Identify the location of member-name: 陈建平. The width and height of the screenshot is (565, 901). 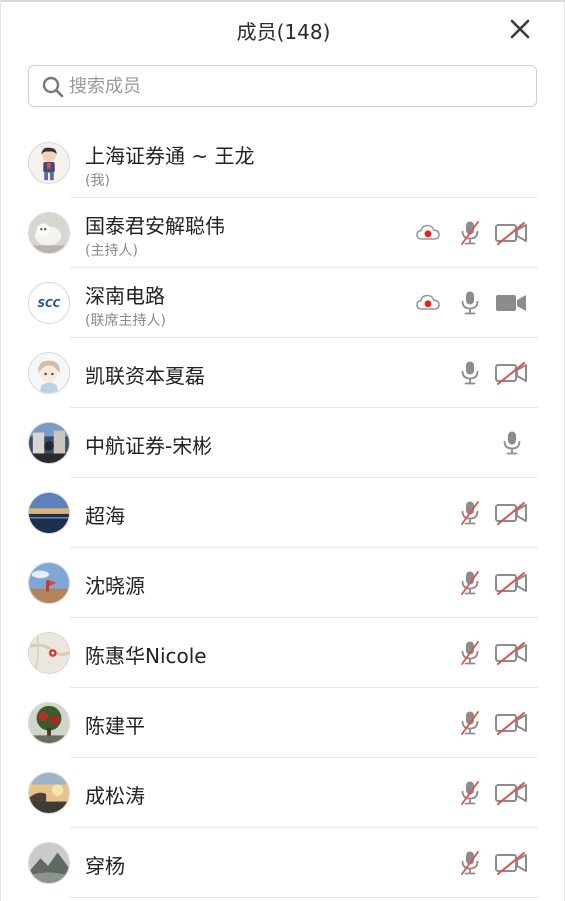
(115, 726).